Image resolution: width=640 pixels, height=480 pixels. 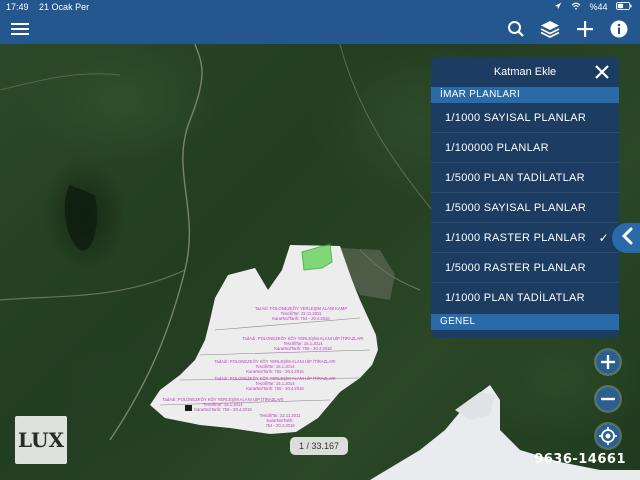 I want to click on layer-item-label: 1/1000 PLAN TADİLATLAR, so click(x=515, y=298).